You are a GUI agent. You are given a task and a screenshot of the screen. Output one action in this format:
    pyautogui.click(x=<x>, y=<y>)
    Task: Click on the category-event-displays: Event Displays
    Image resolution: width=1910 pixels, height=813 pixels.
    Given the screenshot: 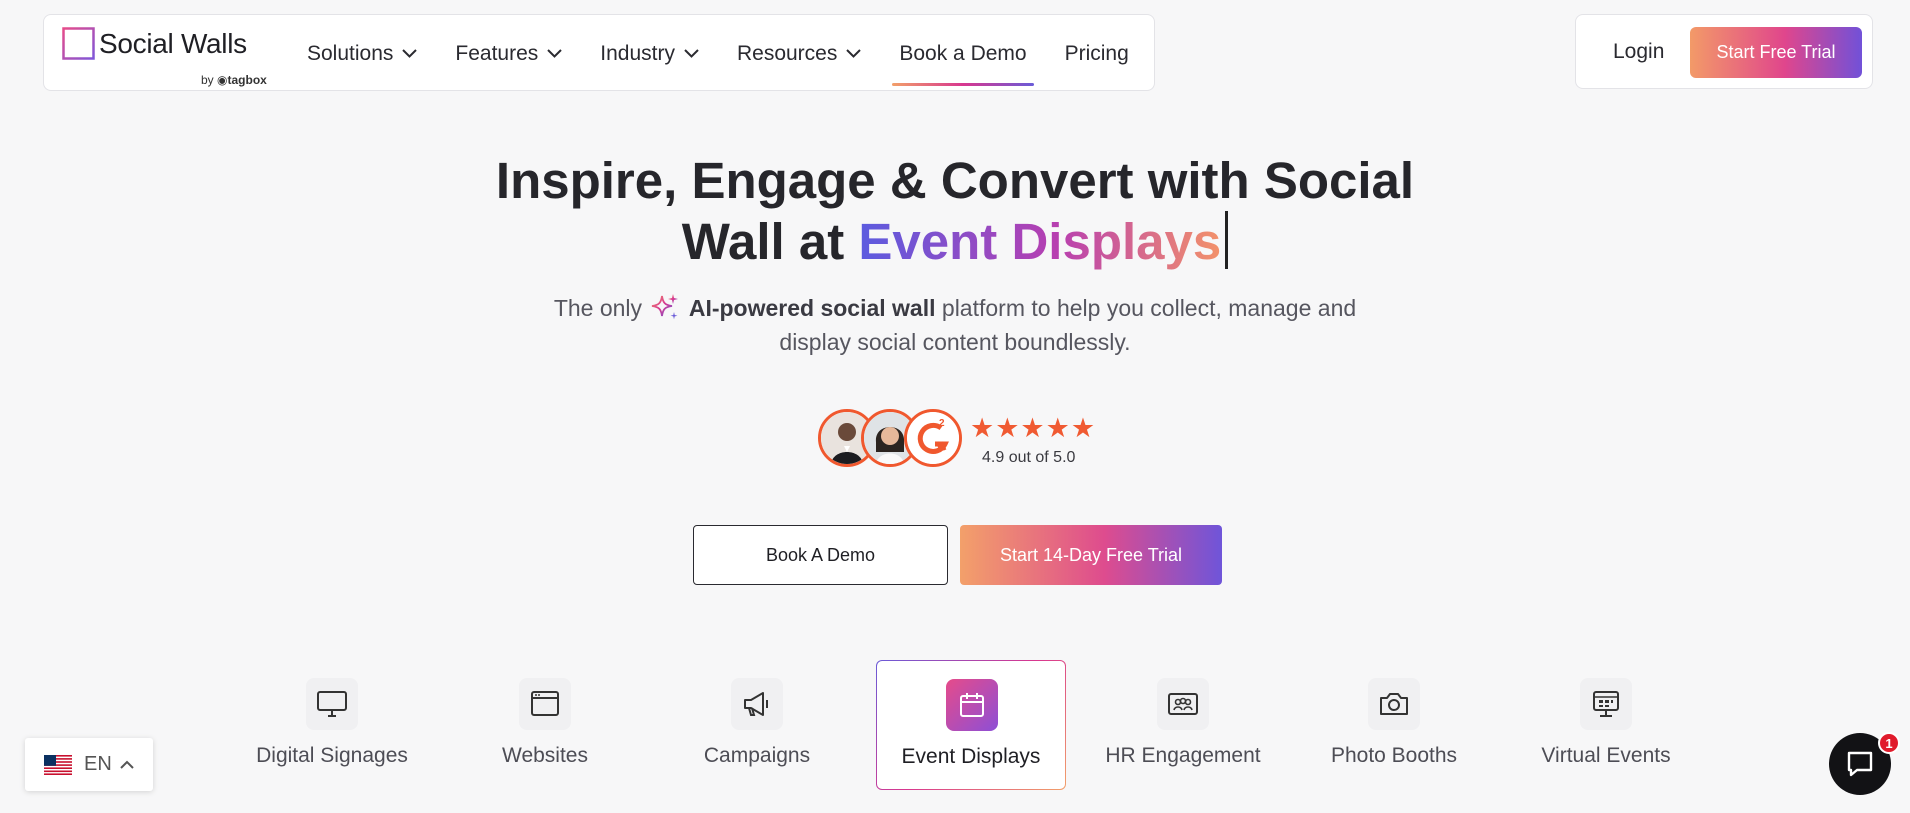 What is the action you would take?
    pyautogui.click(x=971, y=725)
    